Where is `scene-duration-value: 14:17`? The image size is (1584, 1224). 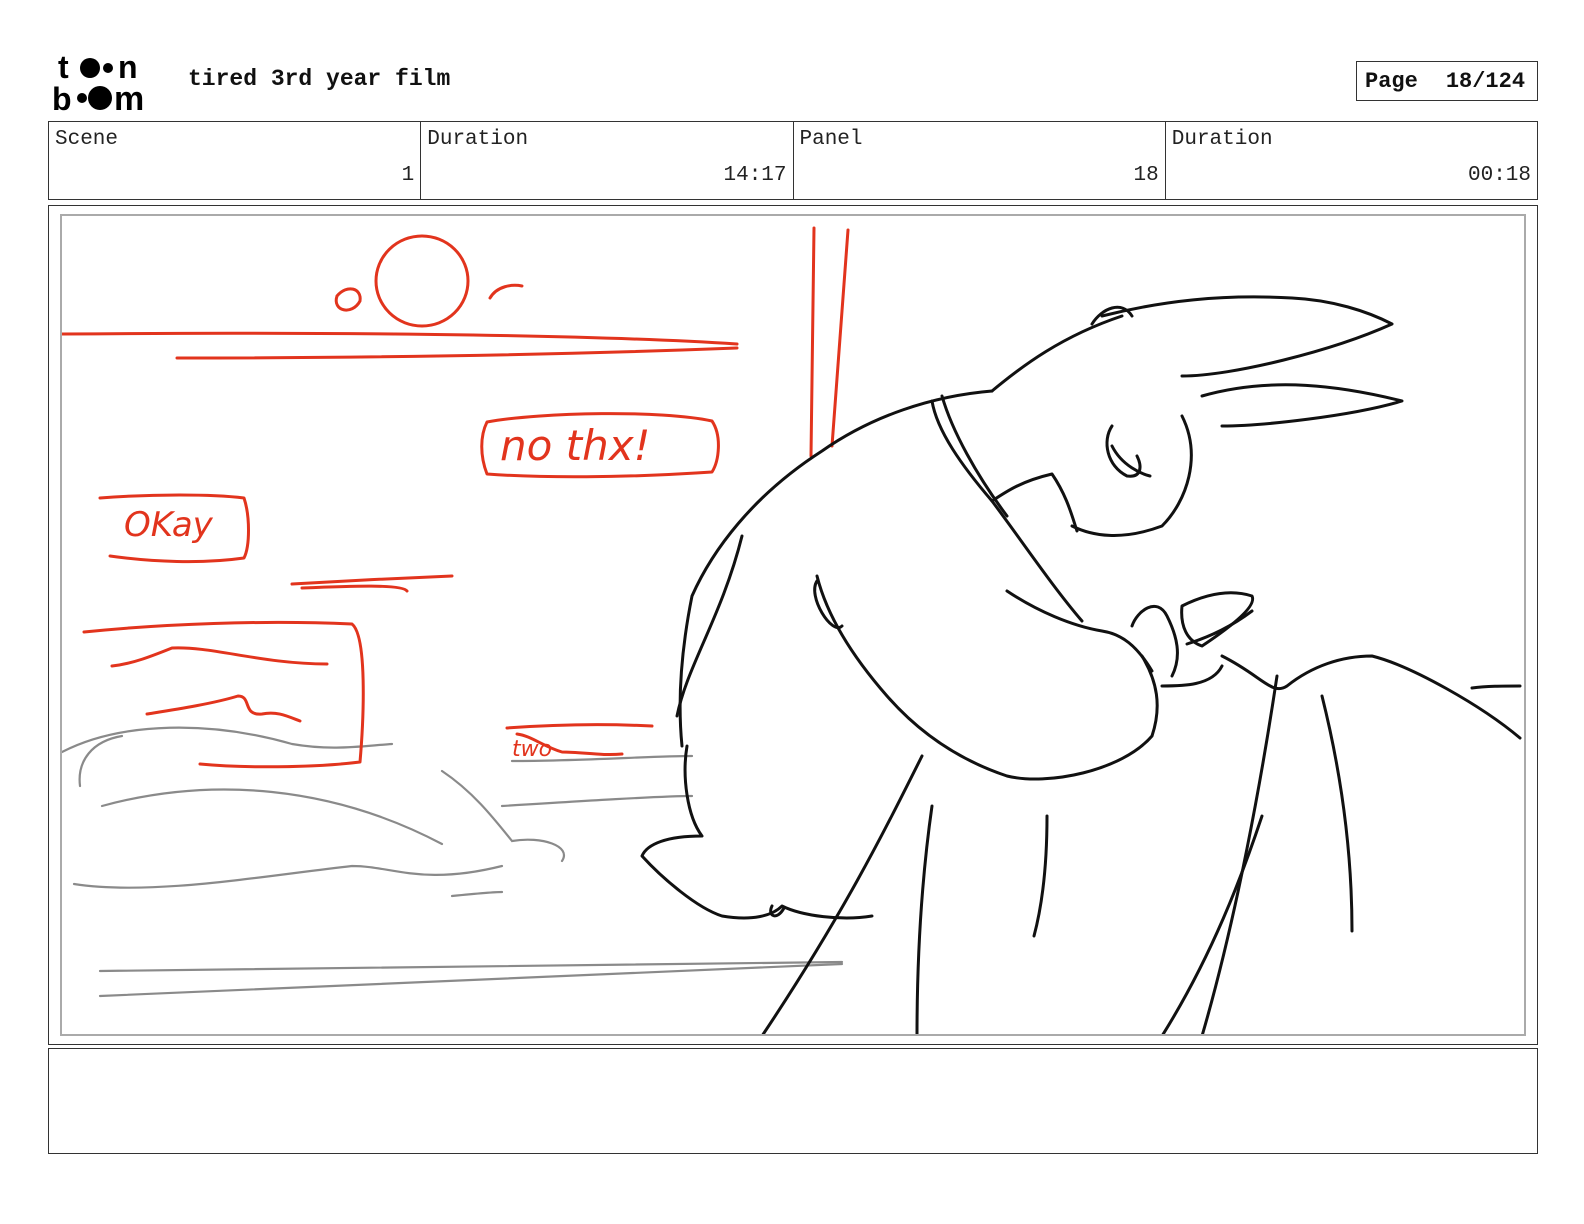
scene-duration-value: 14:17 is located at coordinates (755, 175).